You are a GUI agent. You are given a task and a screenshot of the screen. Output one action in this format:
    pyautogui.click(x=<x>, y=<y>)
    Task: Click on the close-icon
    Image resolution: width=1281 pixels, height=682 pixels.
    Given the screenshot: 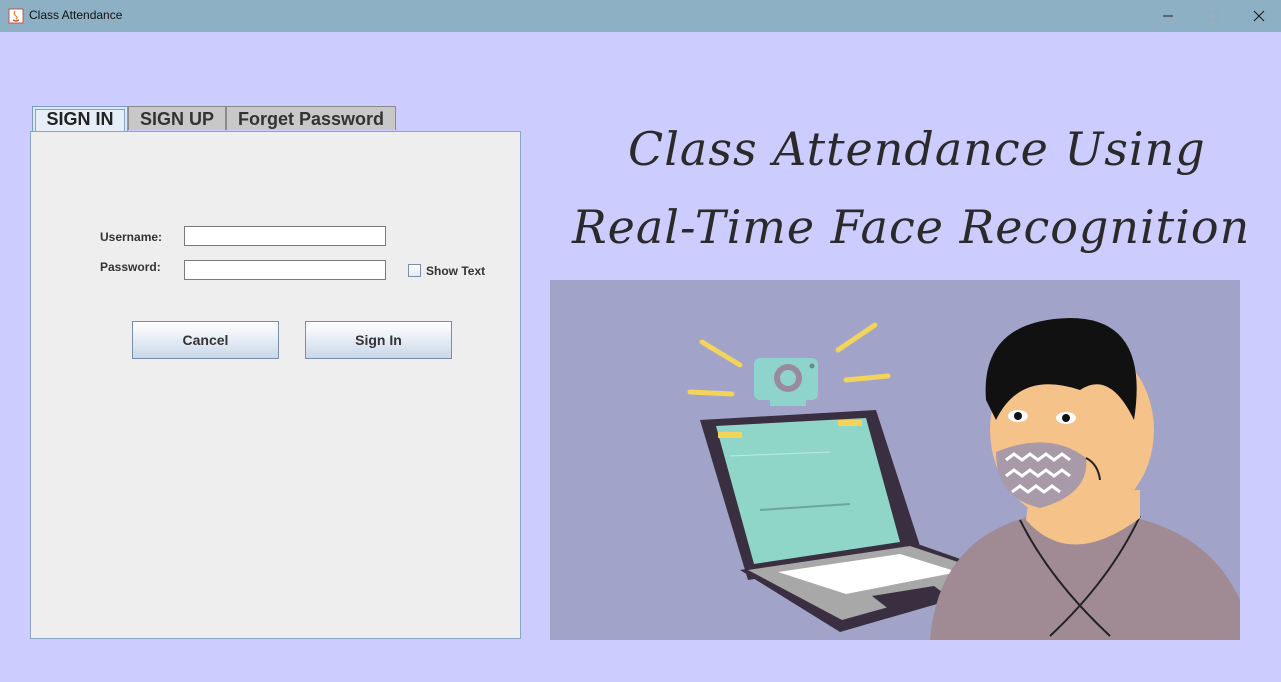 What is the action you would take?
    pyautogui.click(x=1258, y=16)
    